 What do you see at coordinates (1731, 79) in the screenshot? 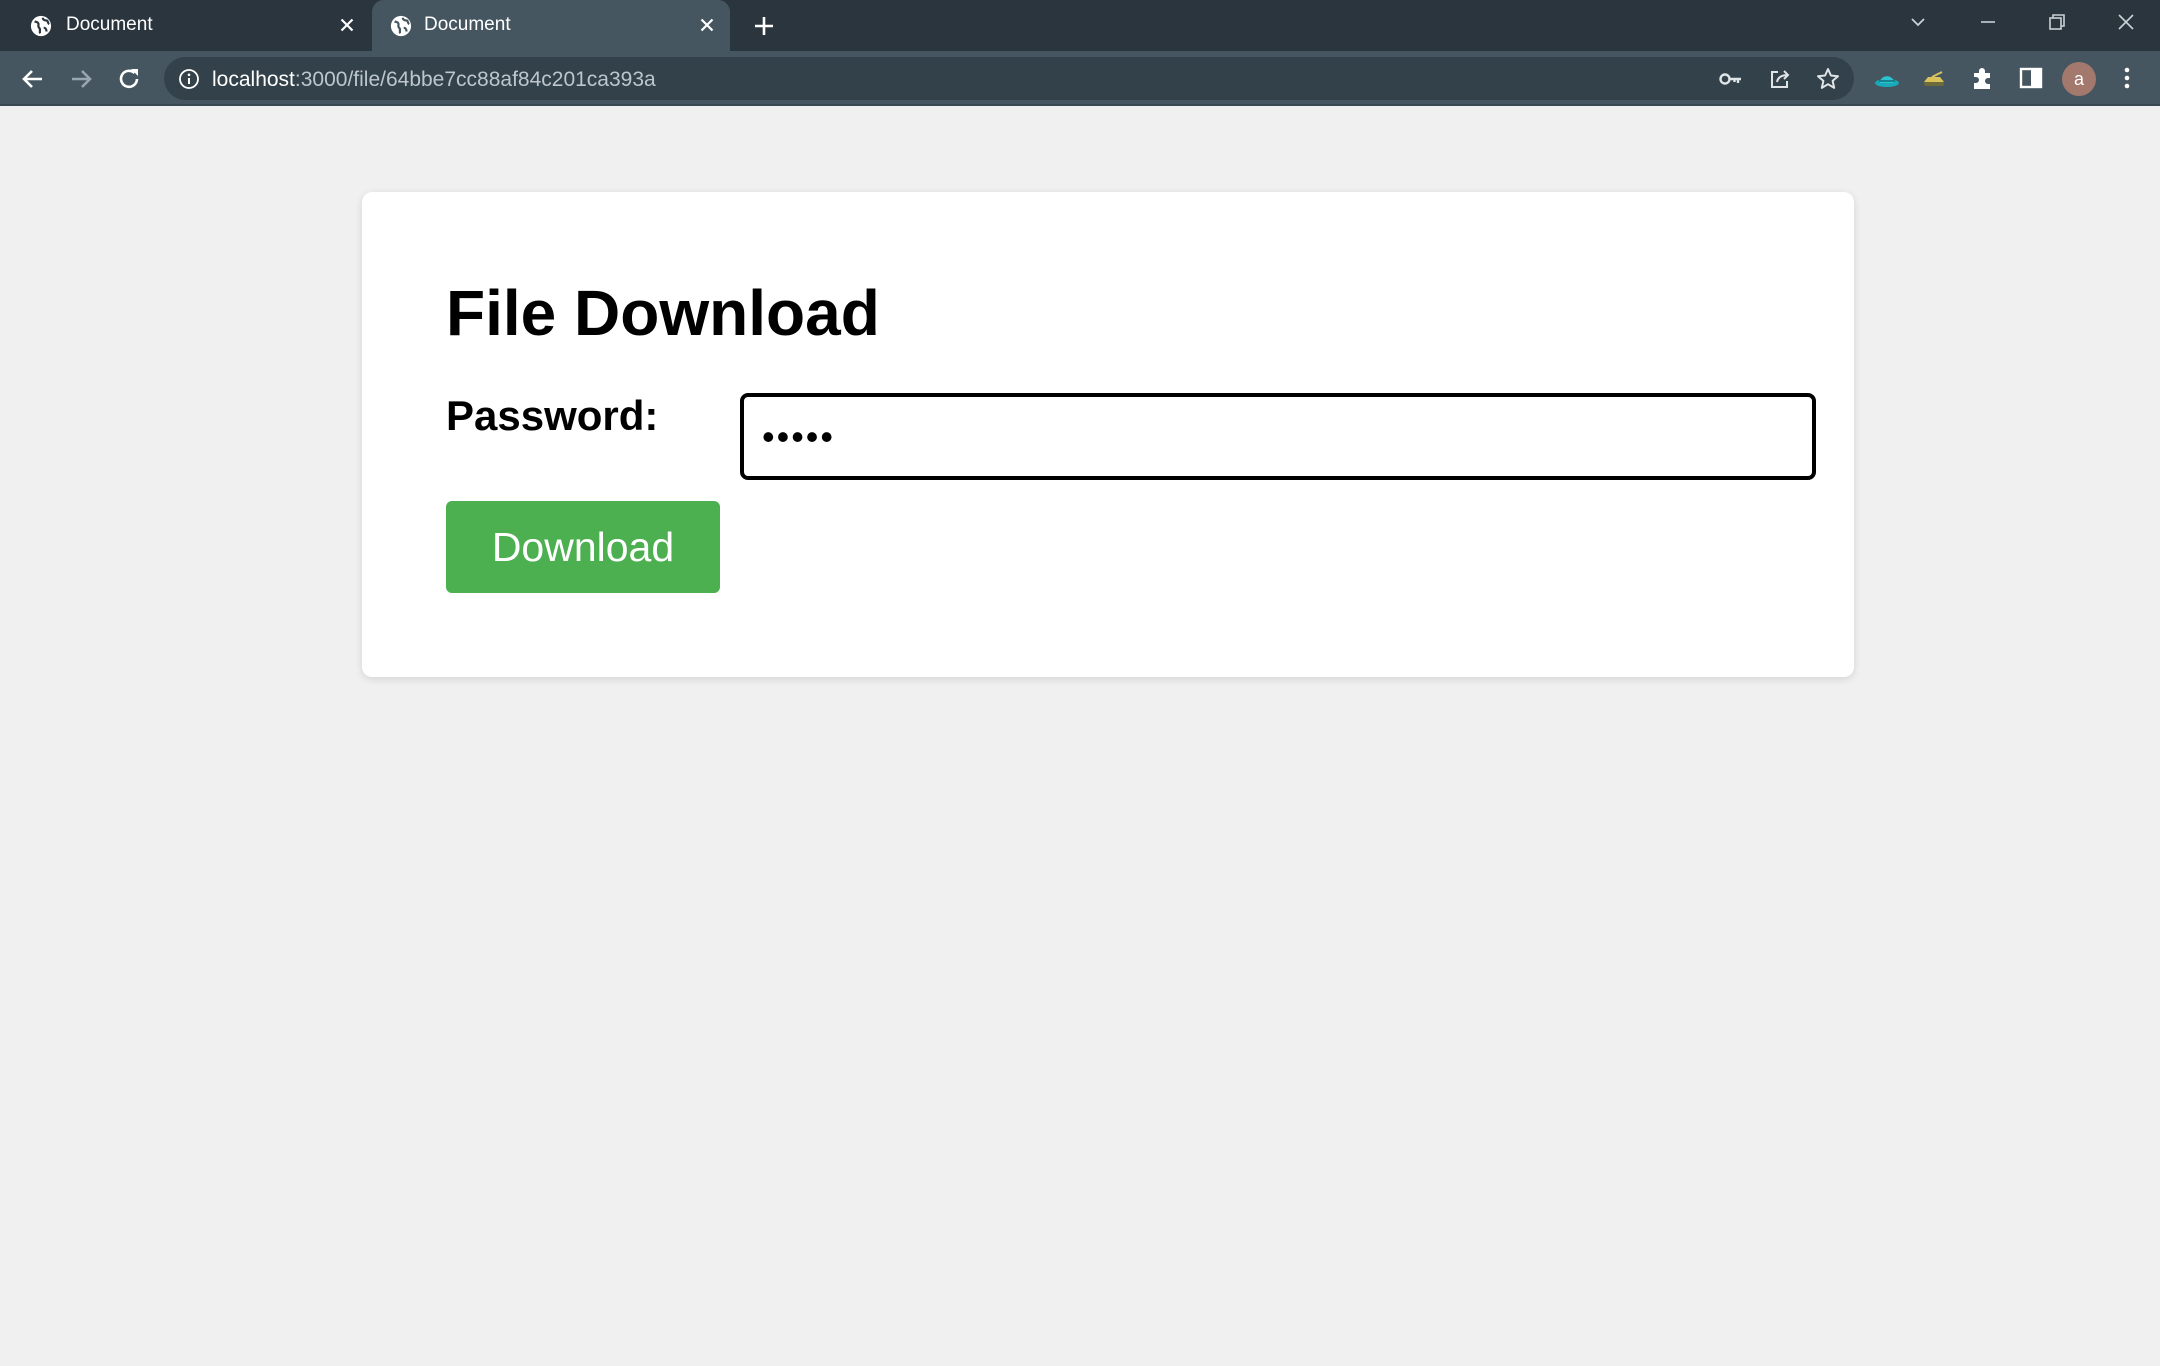
I see `key-icon` at bounding box center [1731, 79].